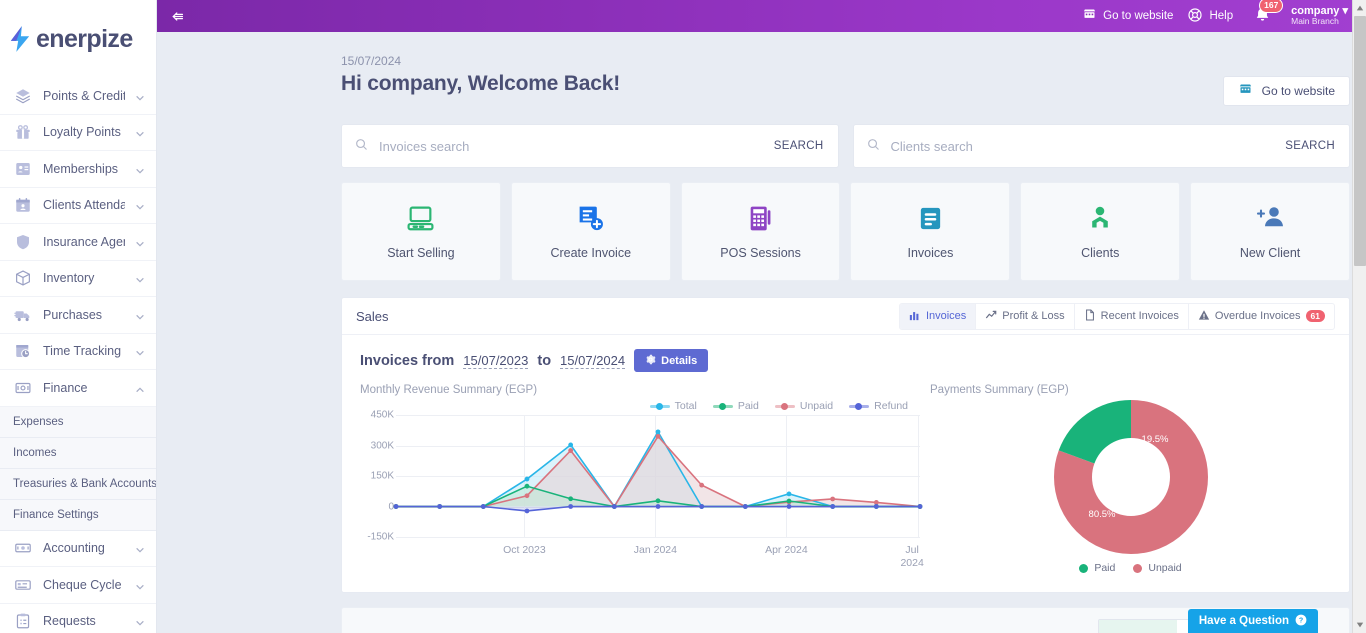 Image resolution: width=1366 pixels, height=633 pixels. What do you see at coordinates (590, 231) in the screenshot?
I see `card-create-invoice: Create Invoice` at bounding box center [590, 231].